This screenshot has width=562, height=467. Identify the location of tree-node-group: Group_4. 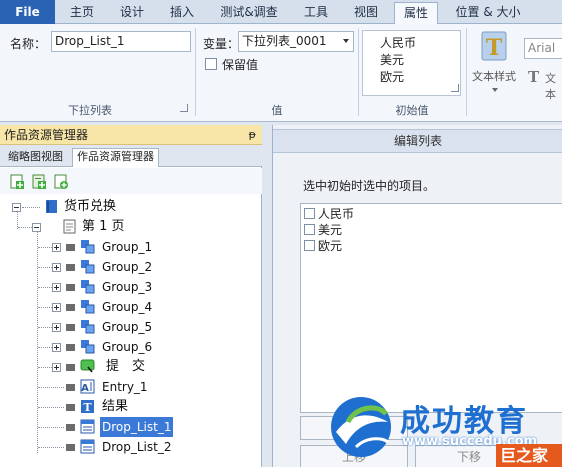
(131, 307).